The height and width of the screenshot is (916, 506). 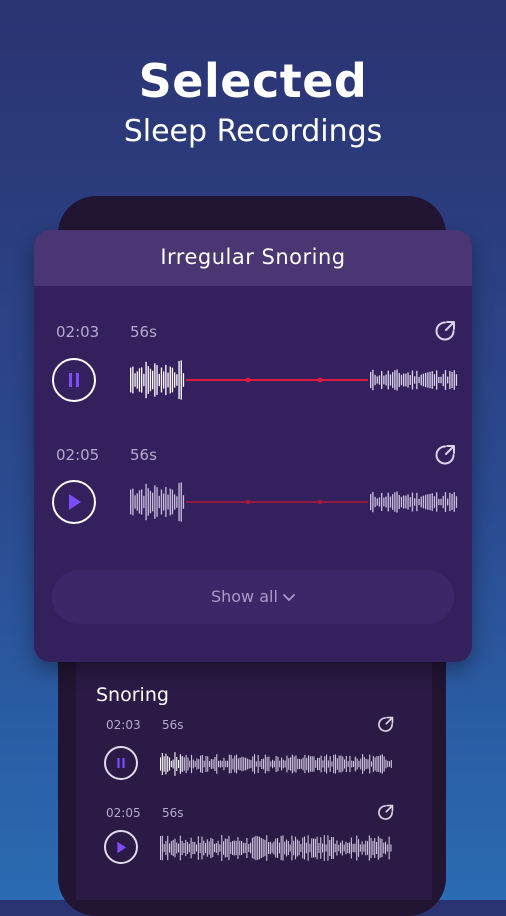 I want to click on hero-subtitle: Sleep Recordings, so click(x=253, y=131).